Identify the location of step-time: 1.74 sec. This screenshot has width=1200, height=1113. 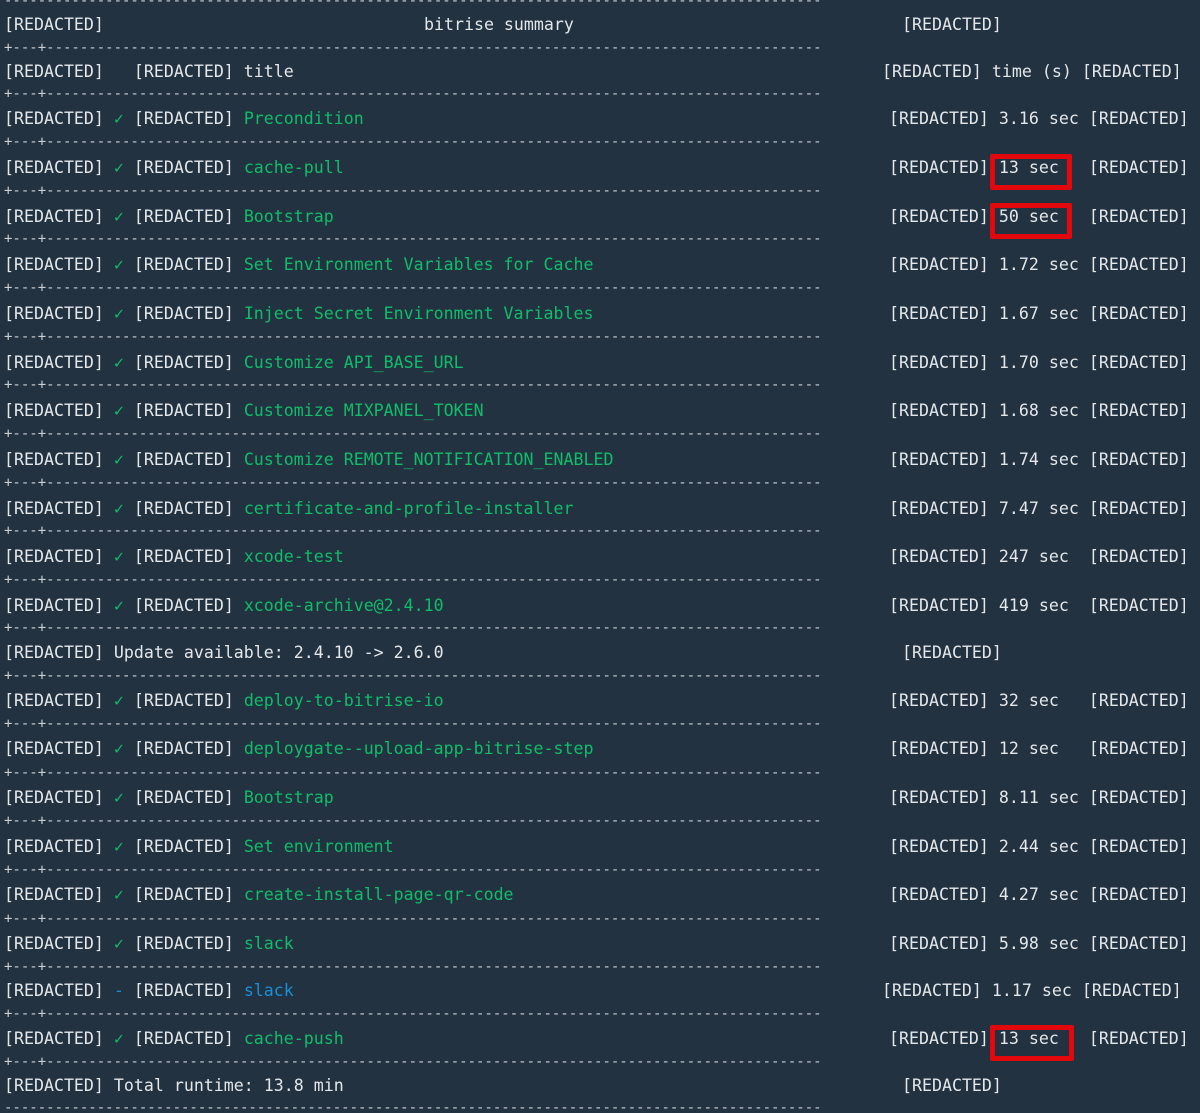
(1038, 459).